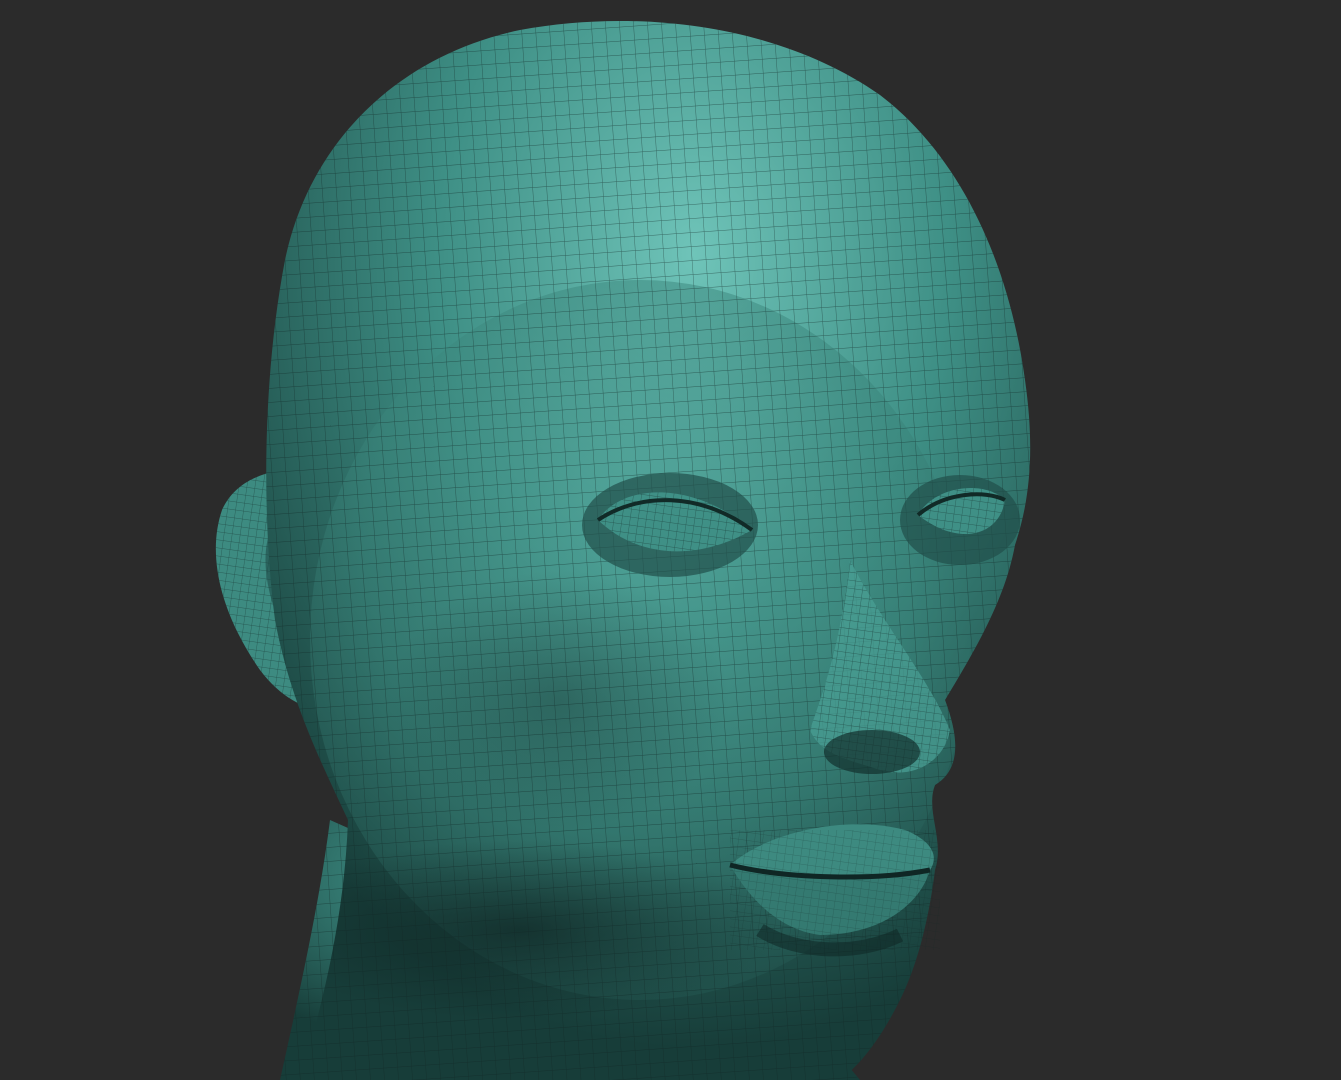  Describe the element at coordinates (834, 890) in the screenshot. I see `lips` at that location.